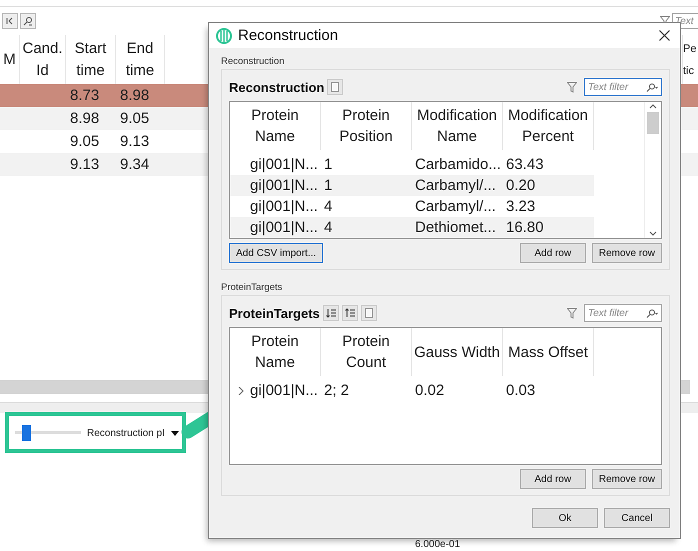 The height and width of the screenshot is (551, 698). Describe the element at coordinates (328, 165) in the screenshot. I see `table-cell-text: 1` at that location.